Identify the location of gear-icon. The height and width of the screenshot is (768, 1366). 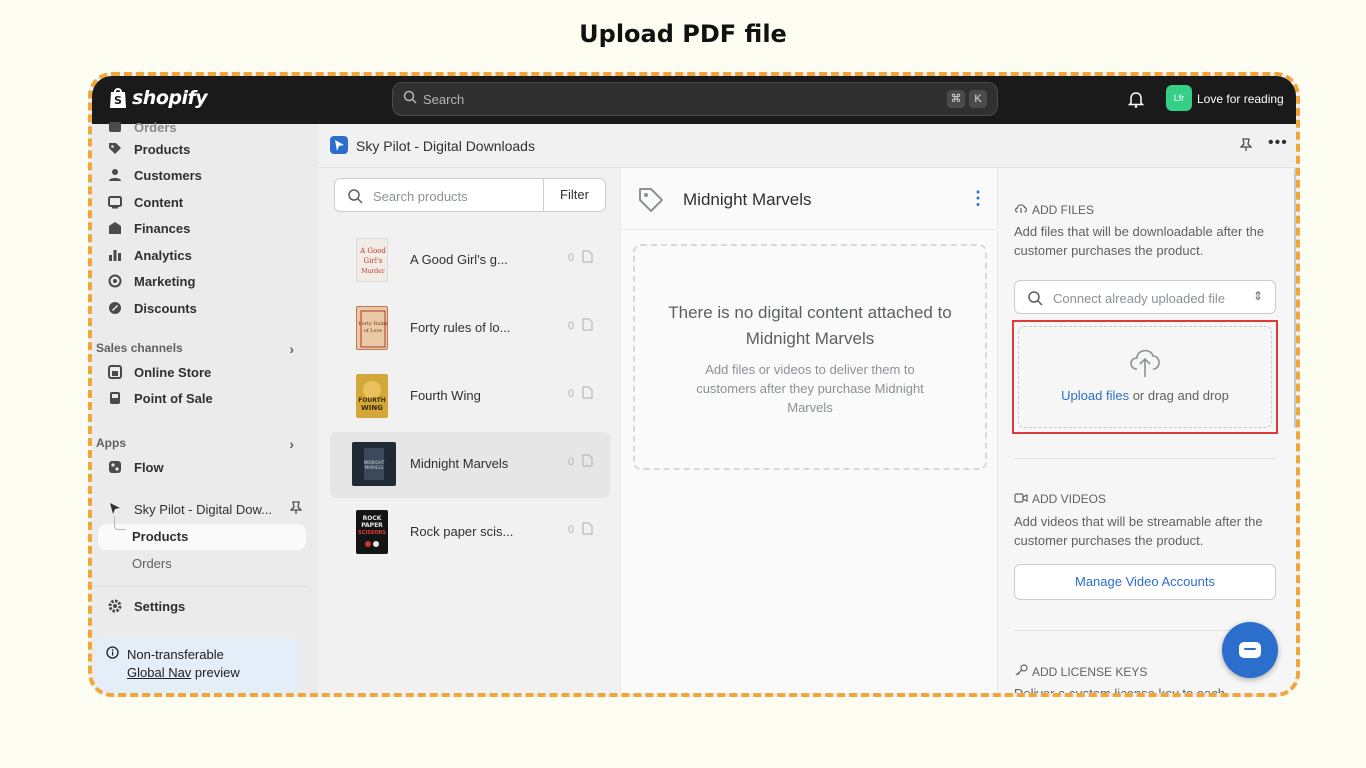
(115, 606).